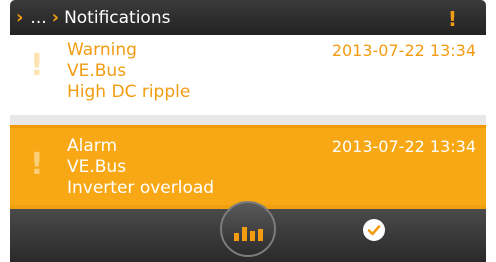 This screenshot has width=496, height=262. I want to click on notification-message: Inverter overload, so click(141, 188).